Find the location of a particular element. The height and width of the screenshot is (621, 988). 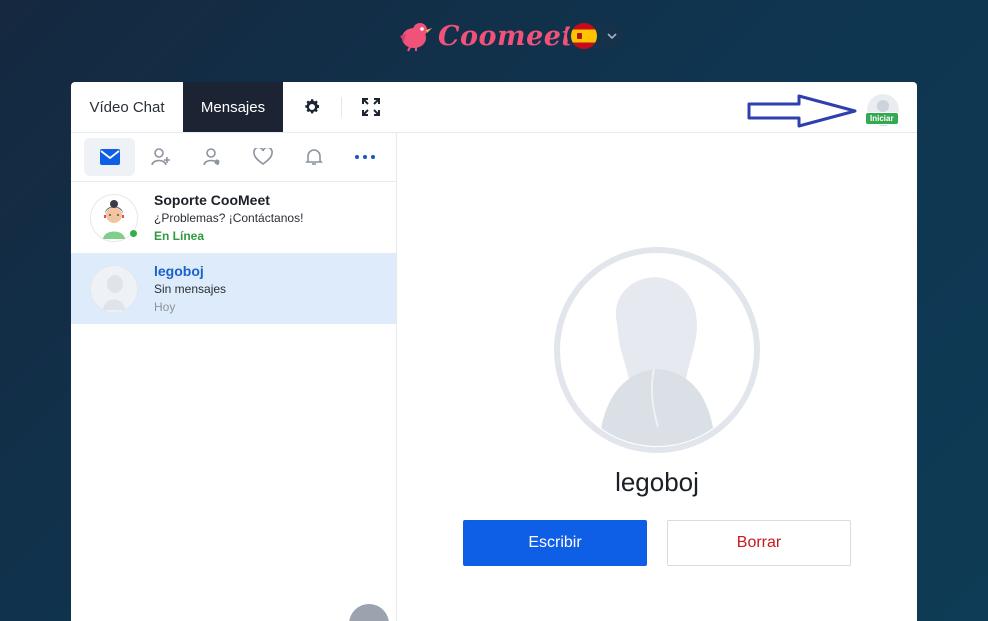

conversation-filters is located at coordinates (233, 157).